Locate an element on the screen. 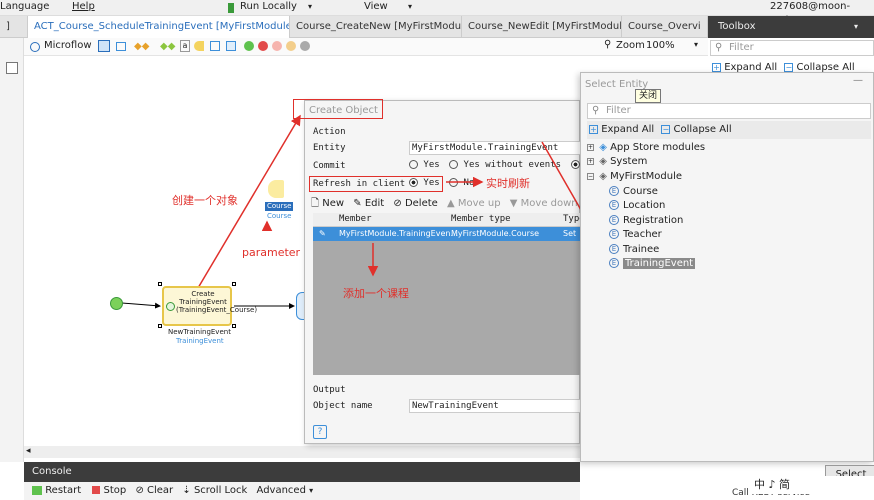  tree-entity-teacher: E Teacher is located at coordinates (635, 235).